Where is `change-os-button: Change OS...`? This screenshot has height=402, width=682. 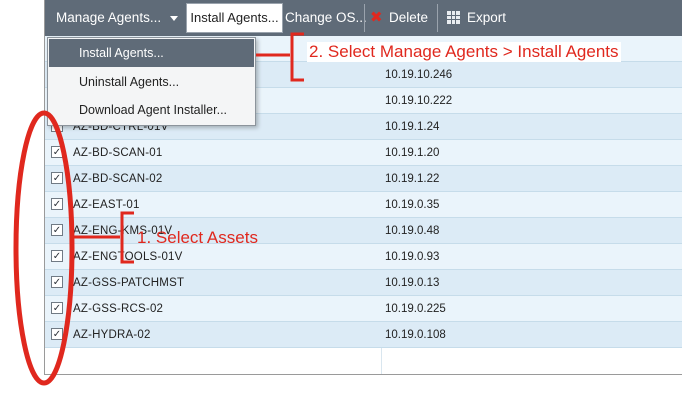
change-os-button: Change OS... is located at coordinates (326, 18).